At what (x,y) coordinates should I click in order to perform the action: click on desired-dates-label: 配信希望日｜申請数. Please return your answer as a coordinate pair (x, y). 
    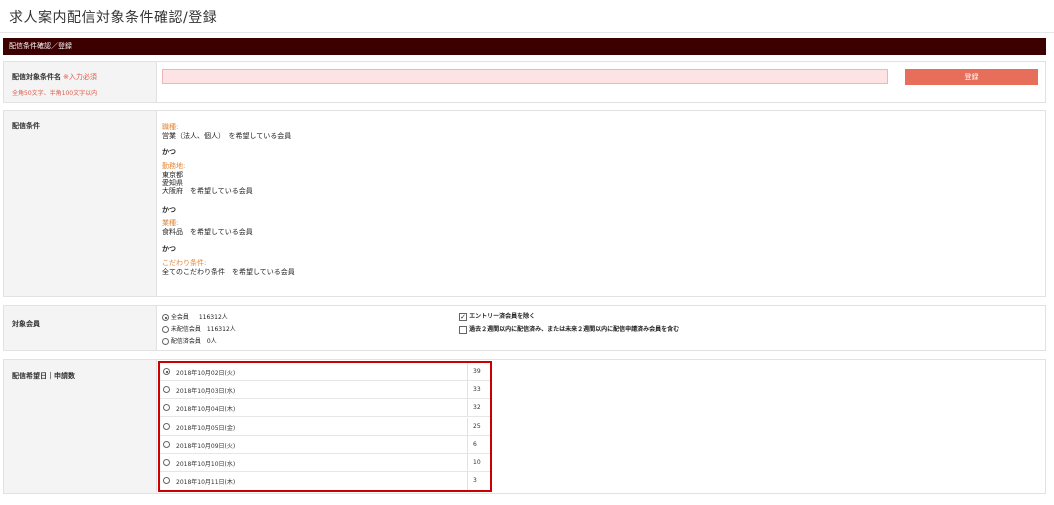
    Looking at the image, I should click on (43, 376).